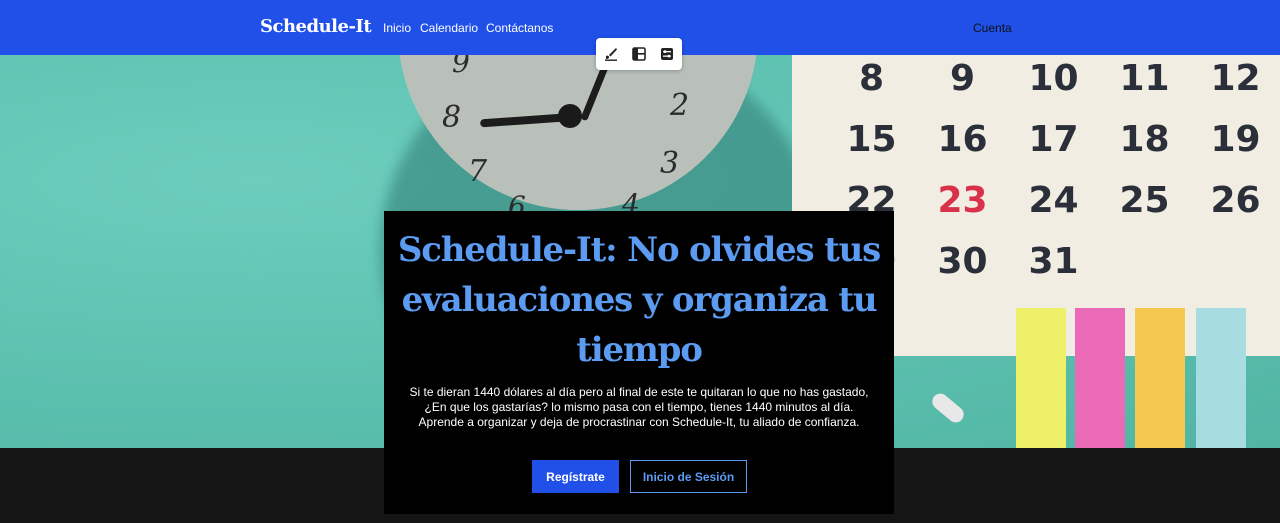 This screenshot has height=523, width=1280. Describe the element at coordinates (478, 171) in the screenshot. I see `clock-number: 7` at that location.